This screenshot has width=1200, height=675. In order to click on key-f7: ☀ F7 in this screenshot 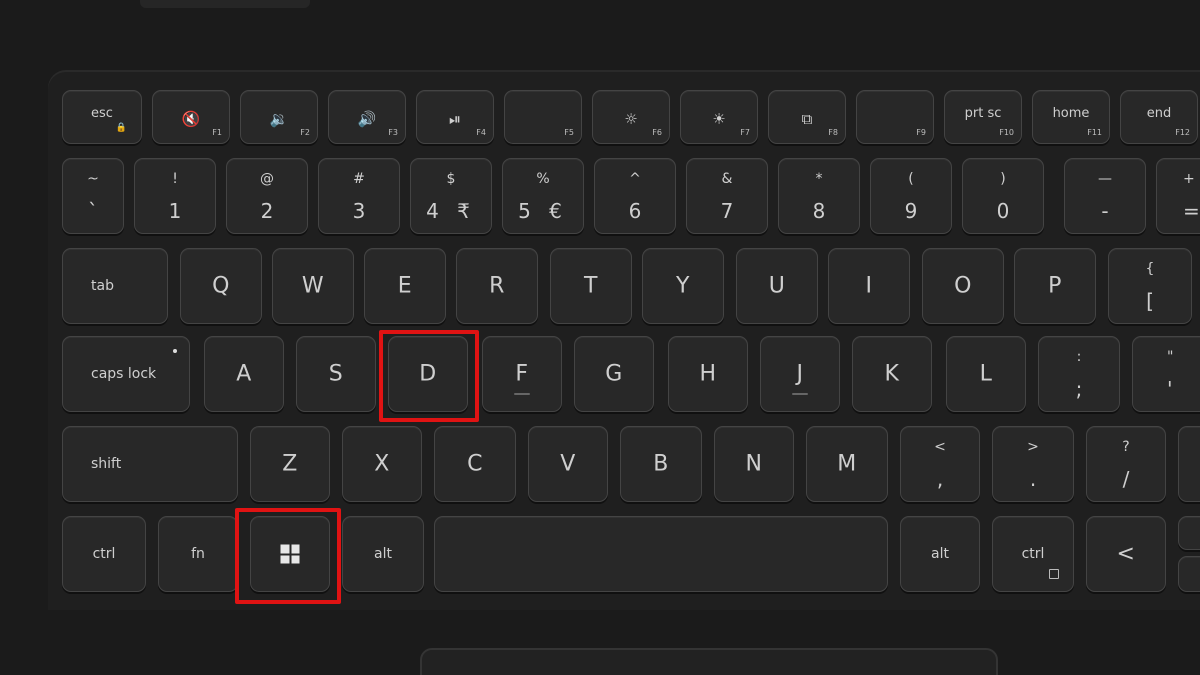, I will do `click(719, 117)`.